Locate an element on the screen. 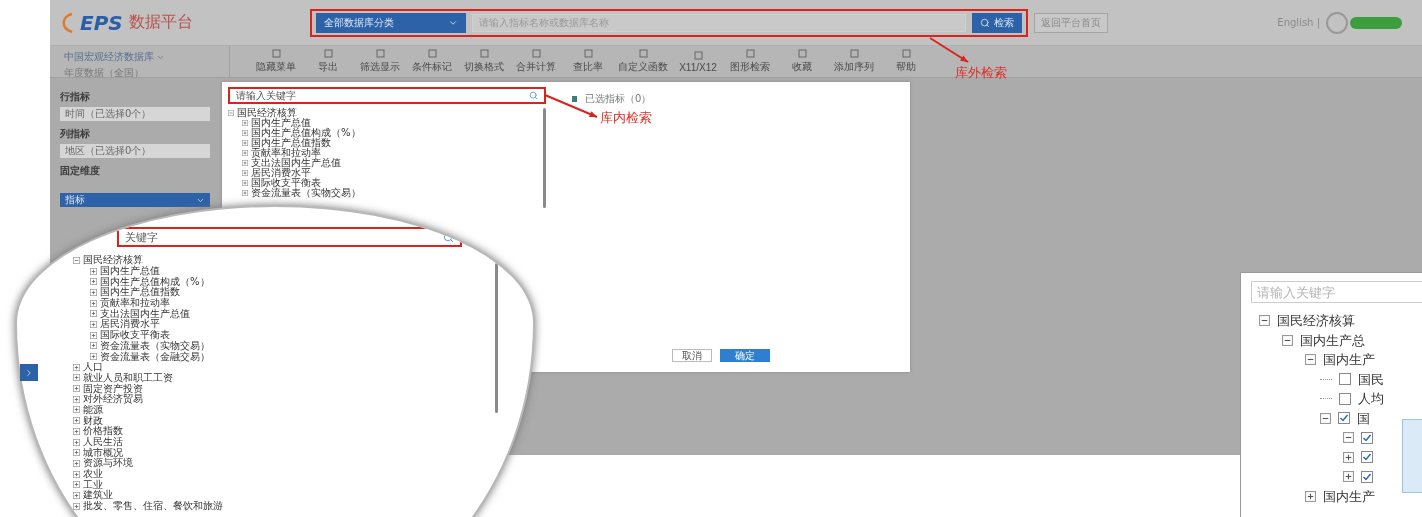 Image resolution: width=1422 pixels, height=517 pixels. search-button: 检索 is located at coordinates (997, 22).